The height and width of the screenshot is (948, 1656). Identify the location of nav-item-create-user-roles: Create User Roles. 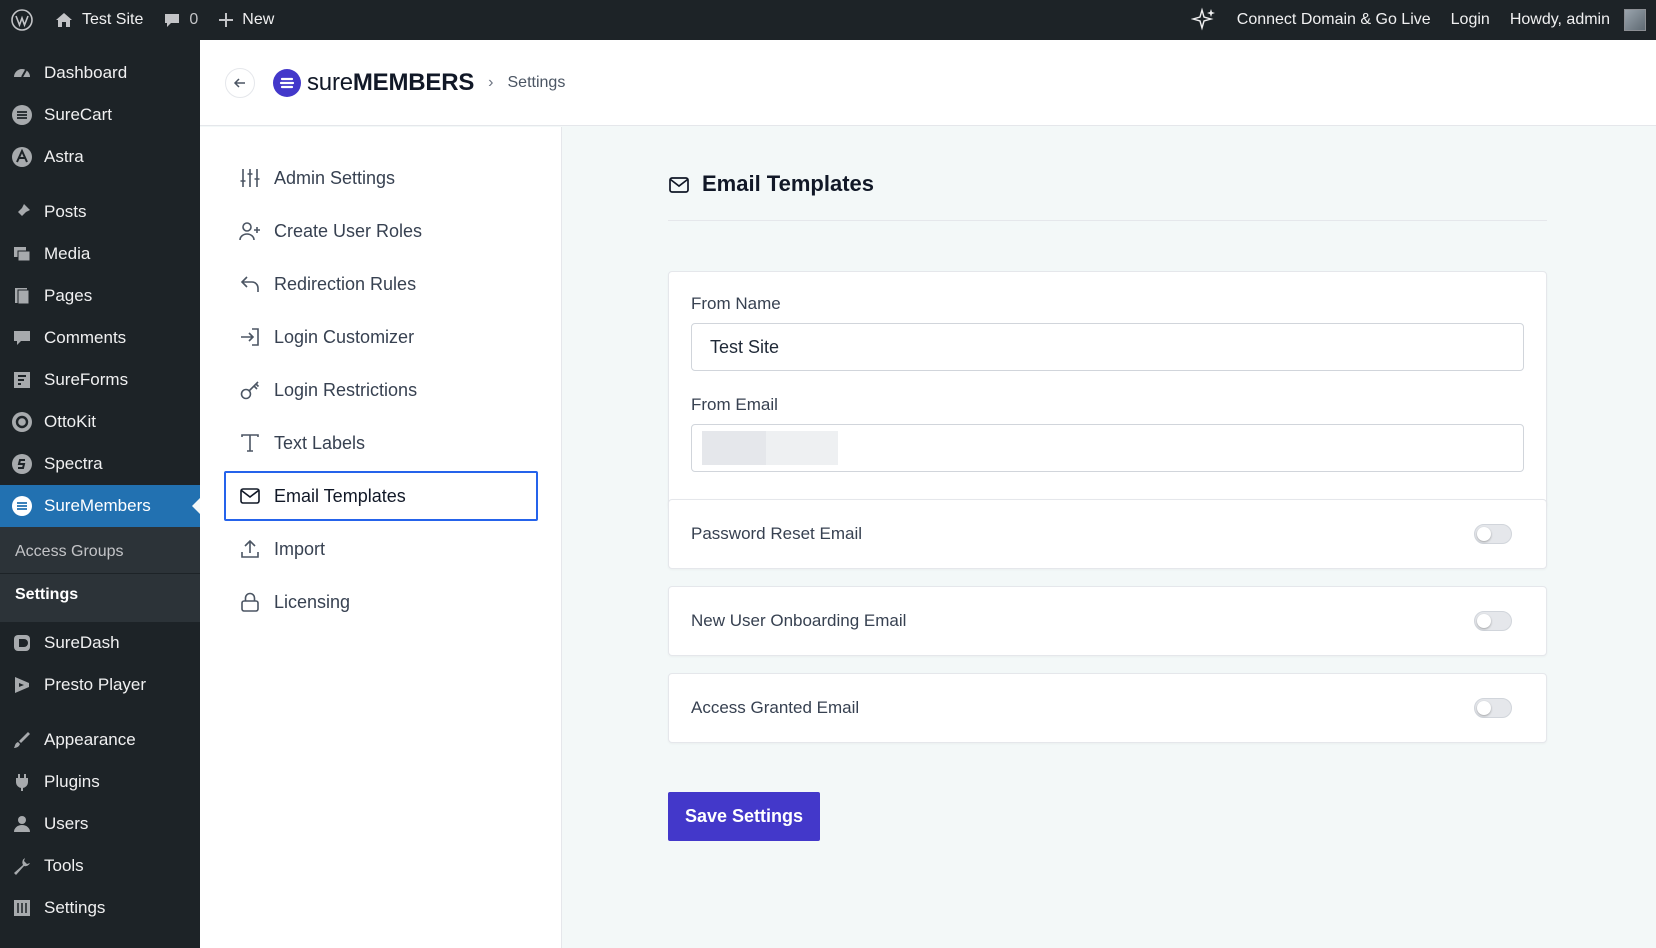
(381, 231).